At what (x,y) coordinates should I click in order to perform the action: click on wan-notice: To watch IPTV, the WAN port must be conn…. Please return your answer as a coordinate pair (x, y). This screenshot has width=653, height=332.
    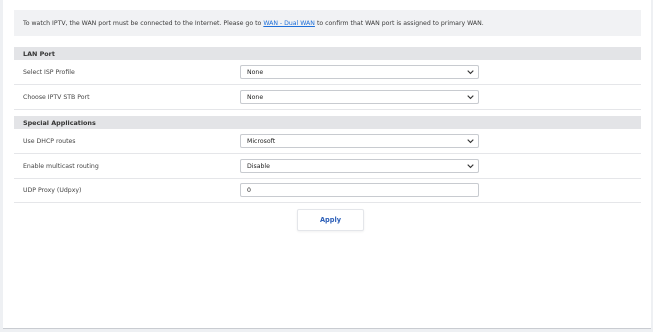
    Looking at the image, I should click on (327, 23).